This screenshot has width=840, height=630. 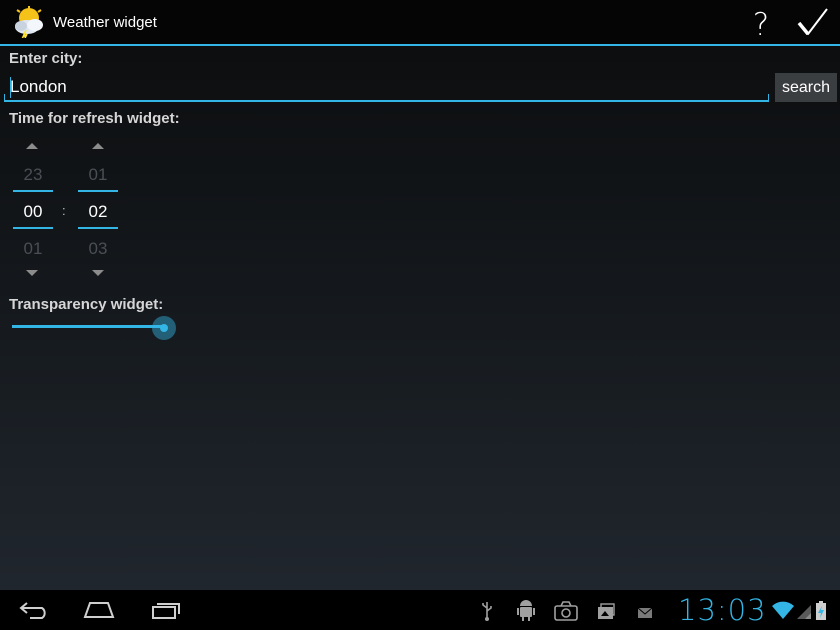 I want to click on transparency-slider-track, so click(x=88, y=326).